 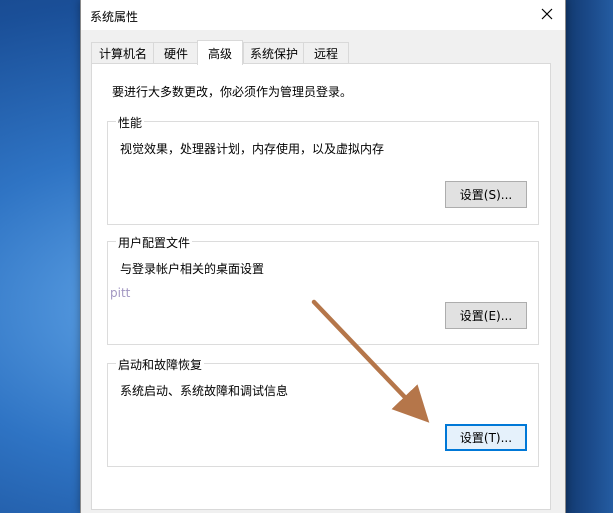 What do you see at coordinates (192, 269) in the screenshot?
I see `user-profiles-description: 与登录帐户相关的桌面设置` at bounding box center [192, 269].